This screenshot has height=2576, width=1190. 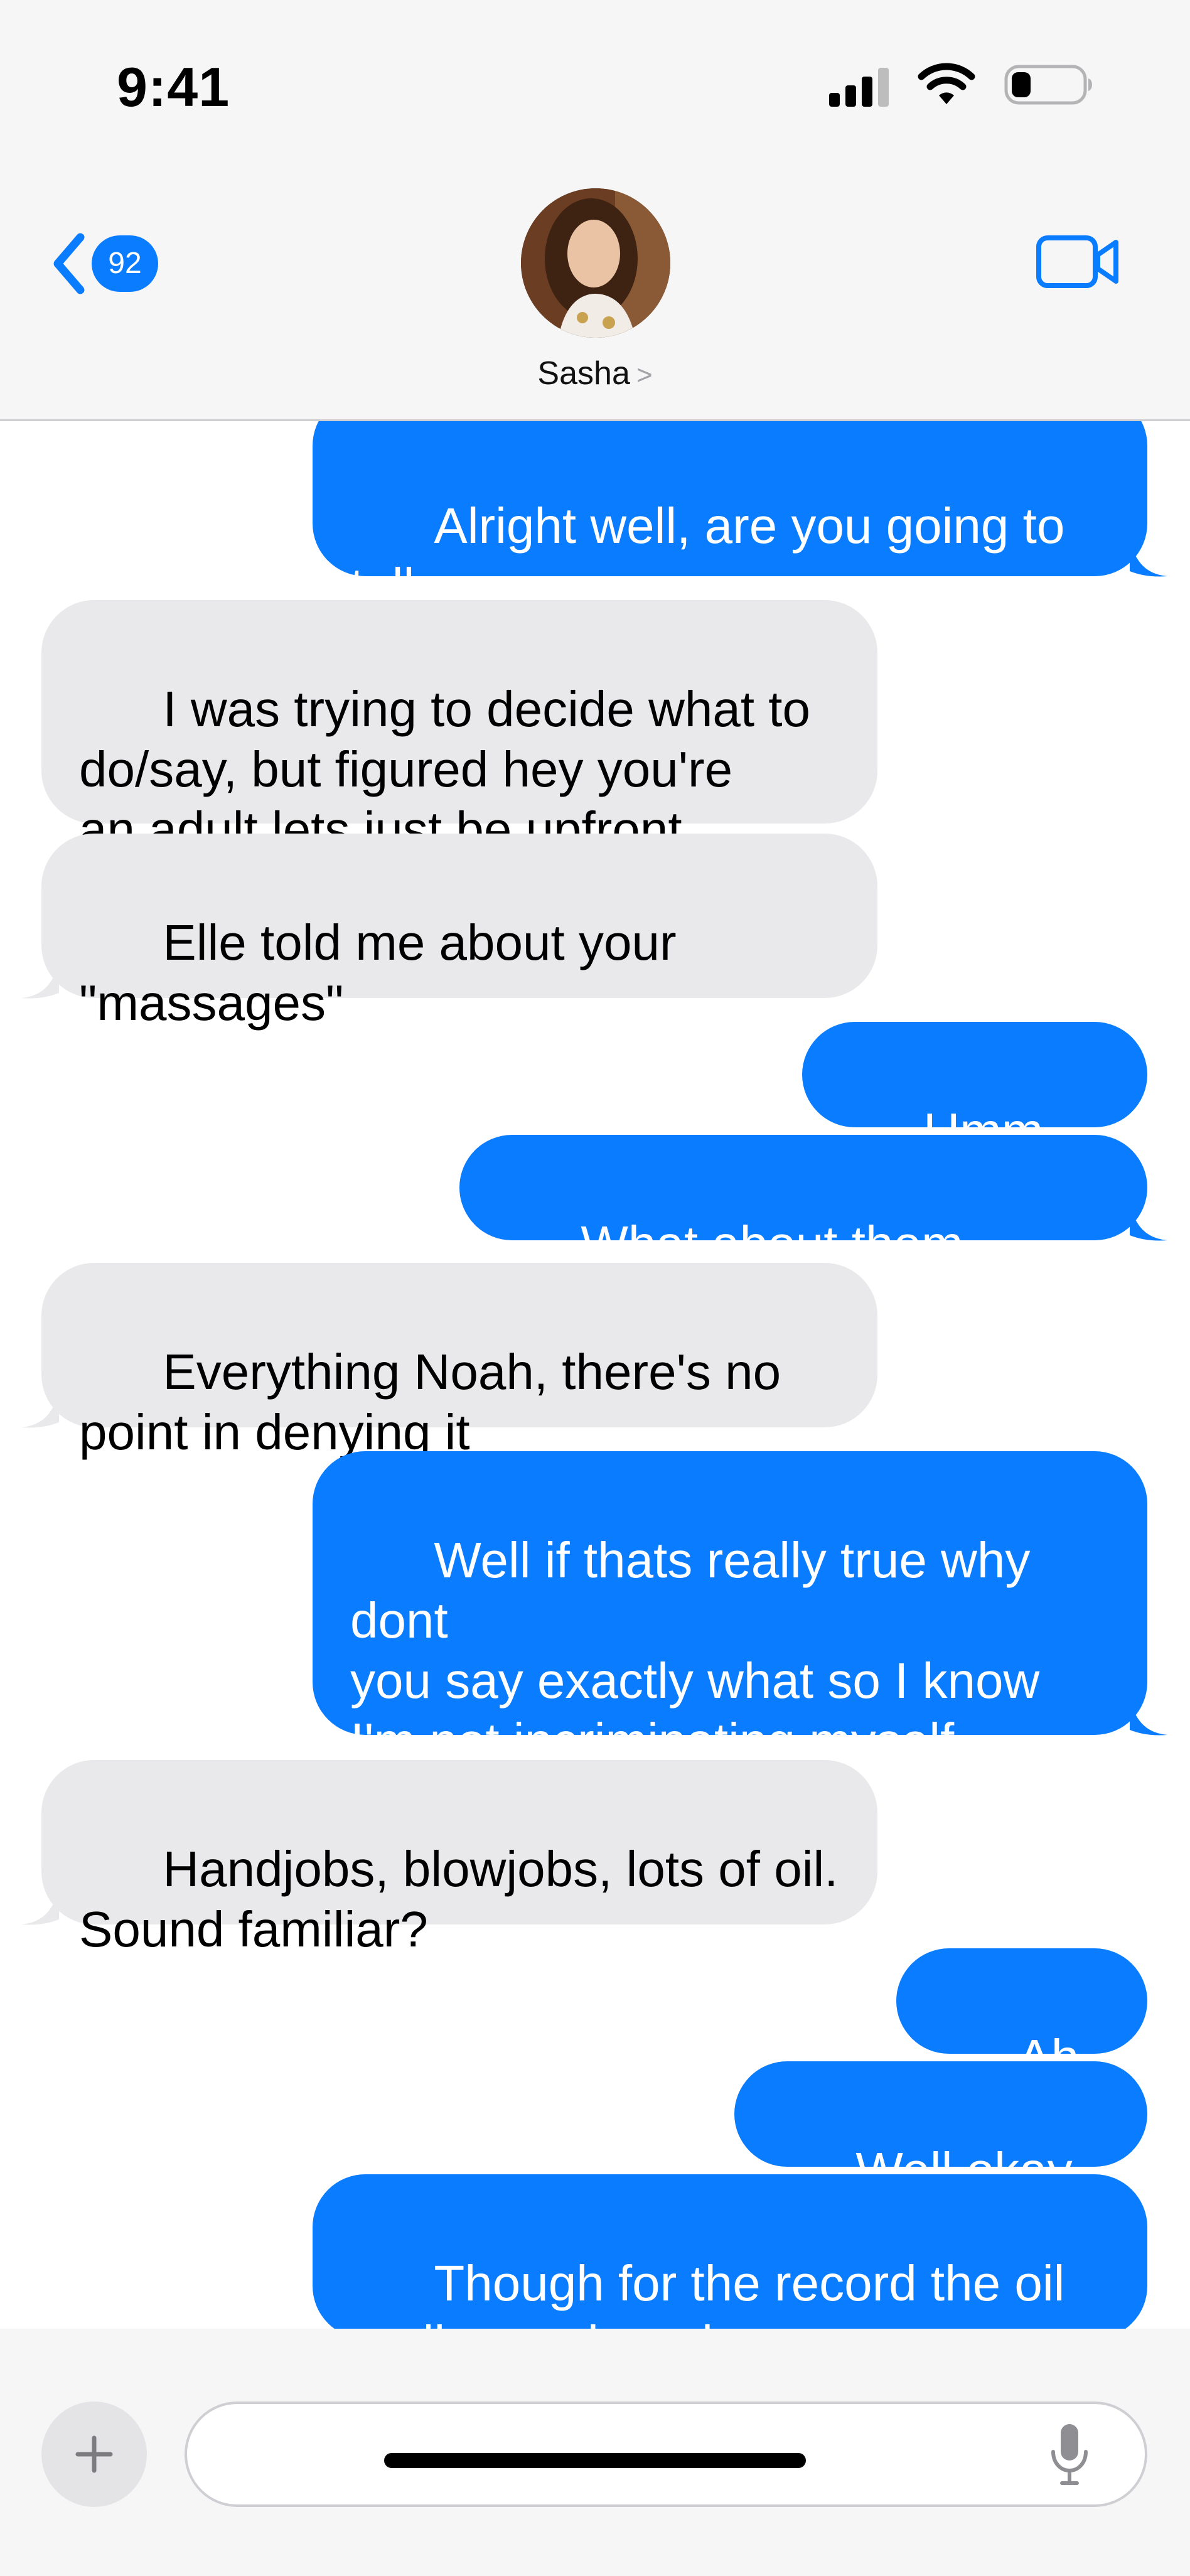 I want to click on video-call-button, so click(x=1078, y=263).